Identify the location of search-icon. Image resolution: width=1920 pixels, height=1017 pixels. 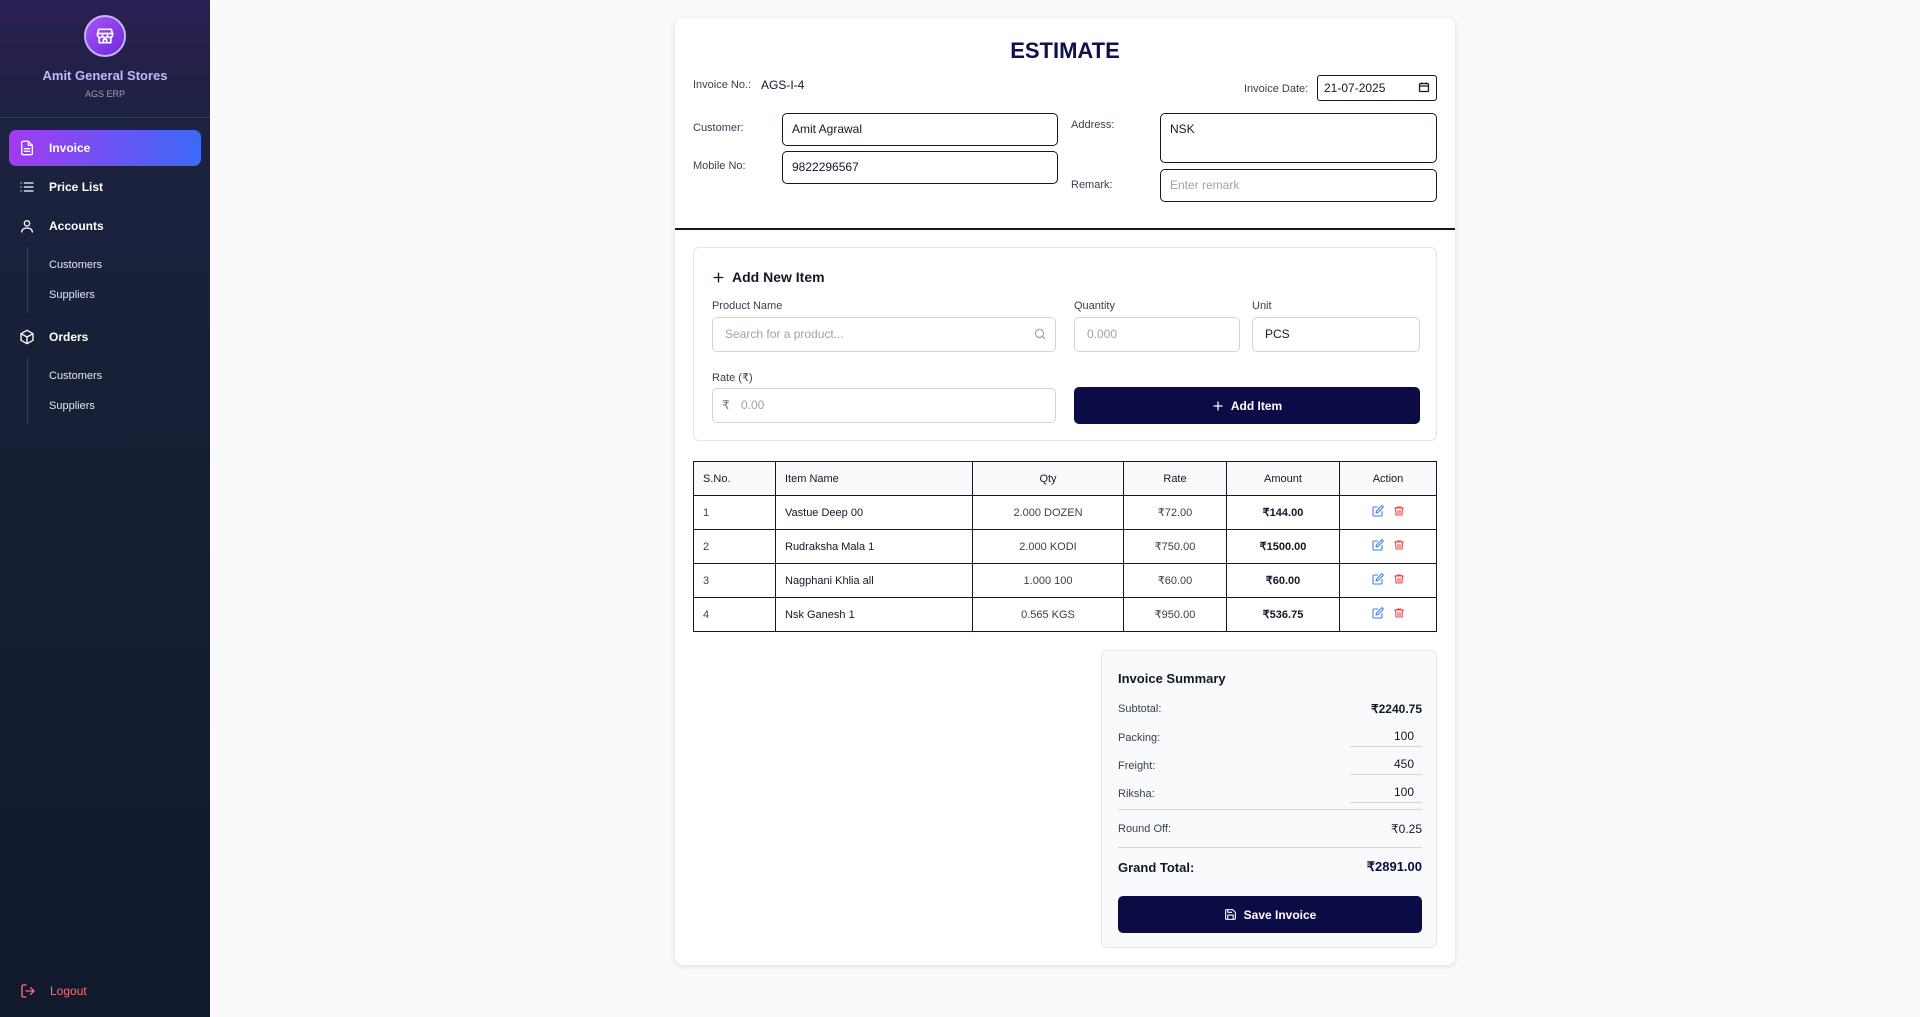
(1040, 335).